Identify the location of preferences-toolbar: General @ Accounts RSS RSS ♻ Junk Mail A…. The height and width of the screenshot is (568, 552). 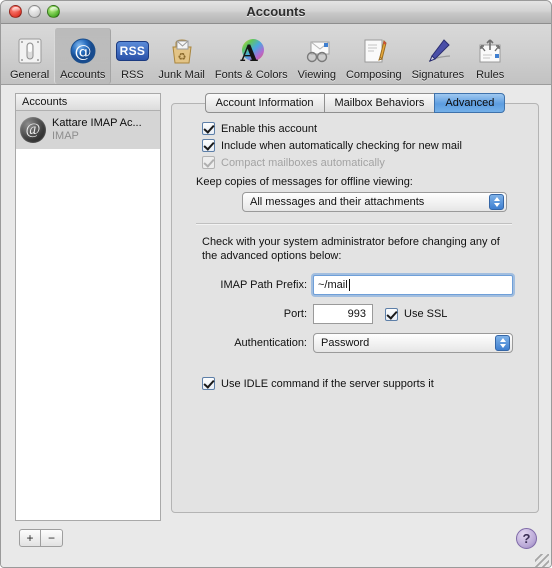
(276, 54).